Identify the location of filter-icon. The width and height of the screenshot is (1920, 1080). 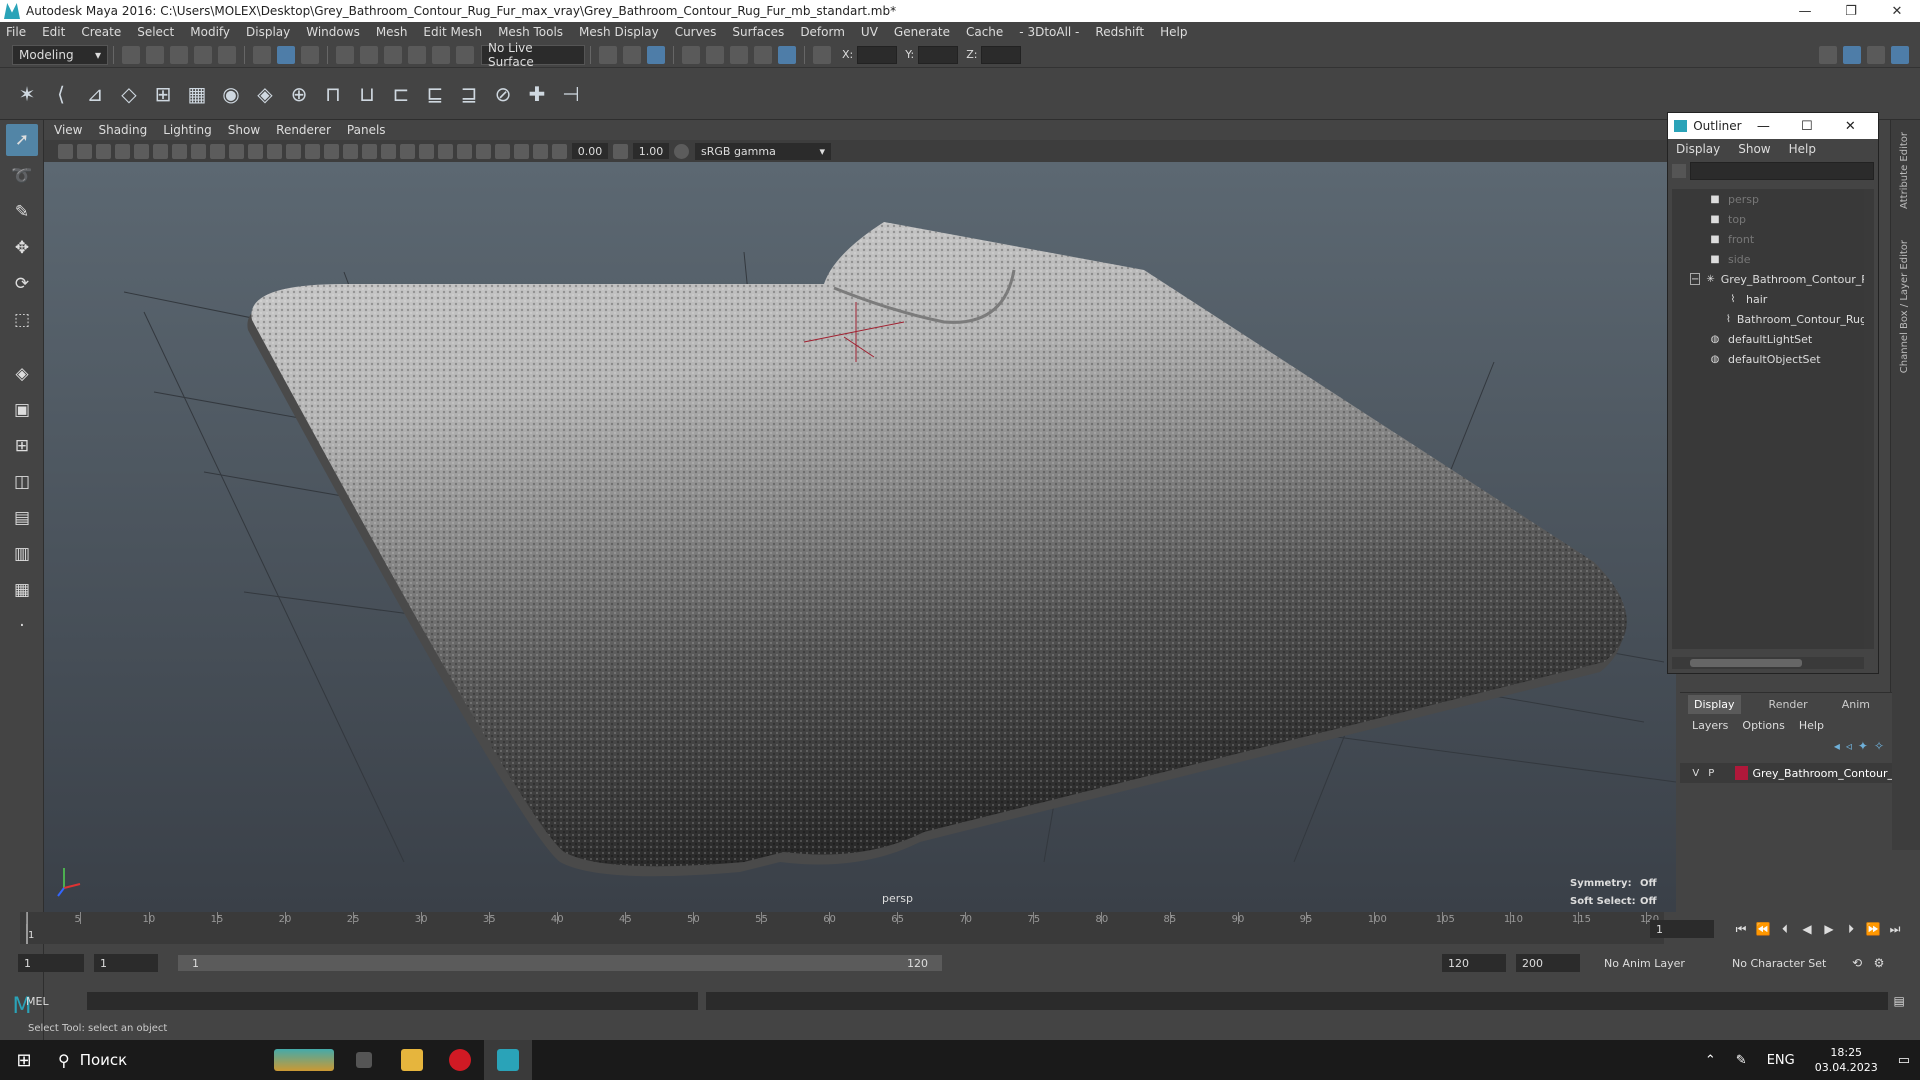
(1679, 171).